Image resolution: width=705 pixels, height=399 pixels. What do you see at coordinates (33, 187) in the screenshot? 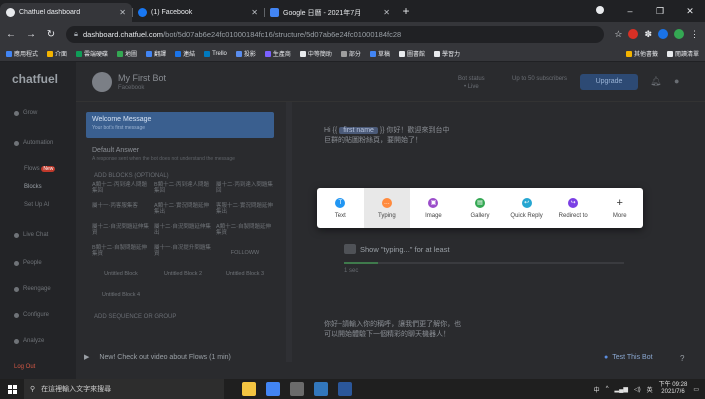
I see `sidebar-item-blocks: Blocks` at bounding box center [33, 187].